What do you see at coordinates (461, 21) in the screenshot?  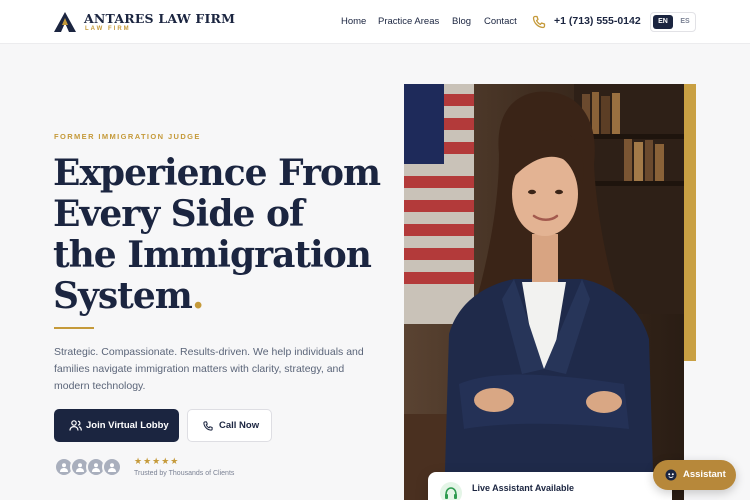 I see `nav-blog: Blog` at bounding box center [461, 21].